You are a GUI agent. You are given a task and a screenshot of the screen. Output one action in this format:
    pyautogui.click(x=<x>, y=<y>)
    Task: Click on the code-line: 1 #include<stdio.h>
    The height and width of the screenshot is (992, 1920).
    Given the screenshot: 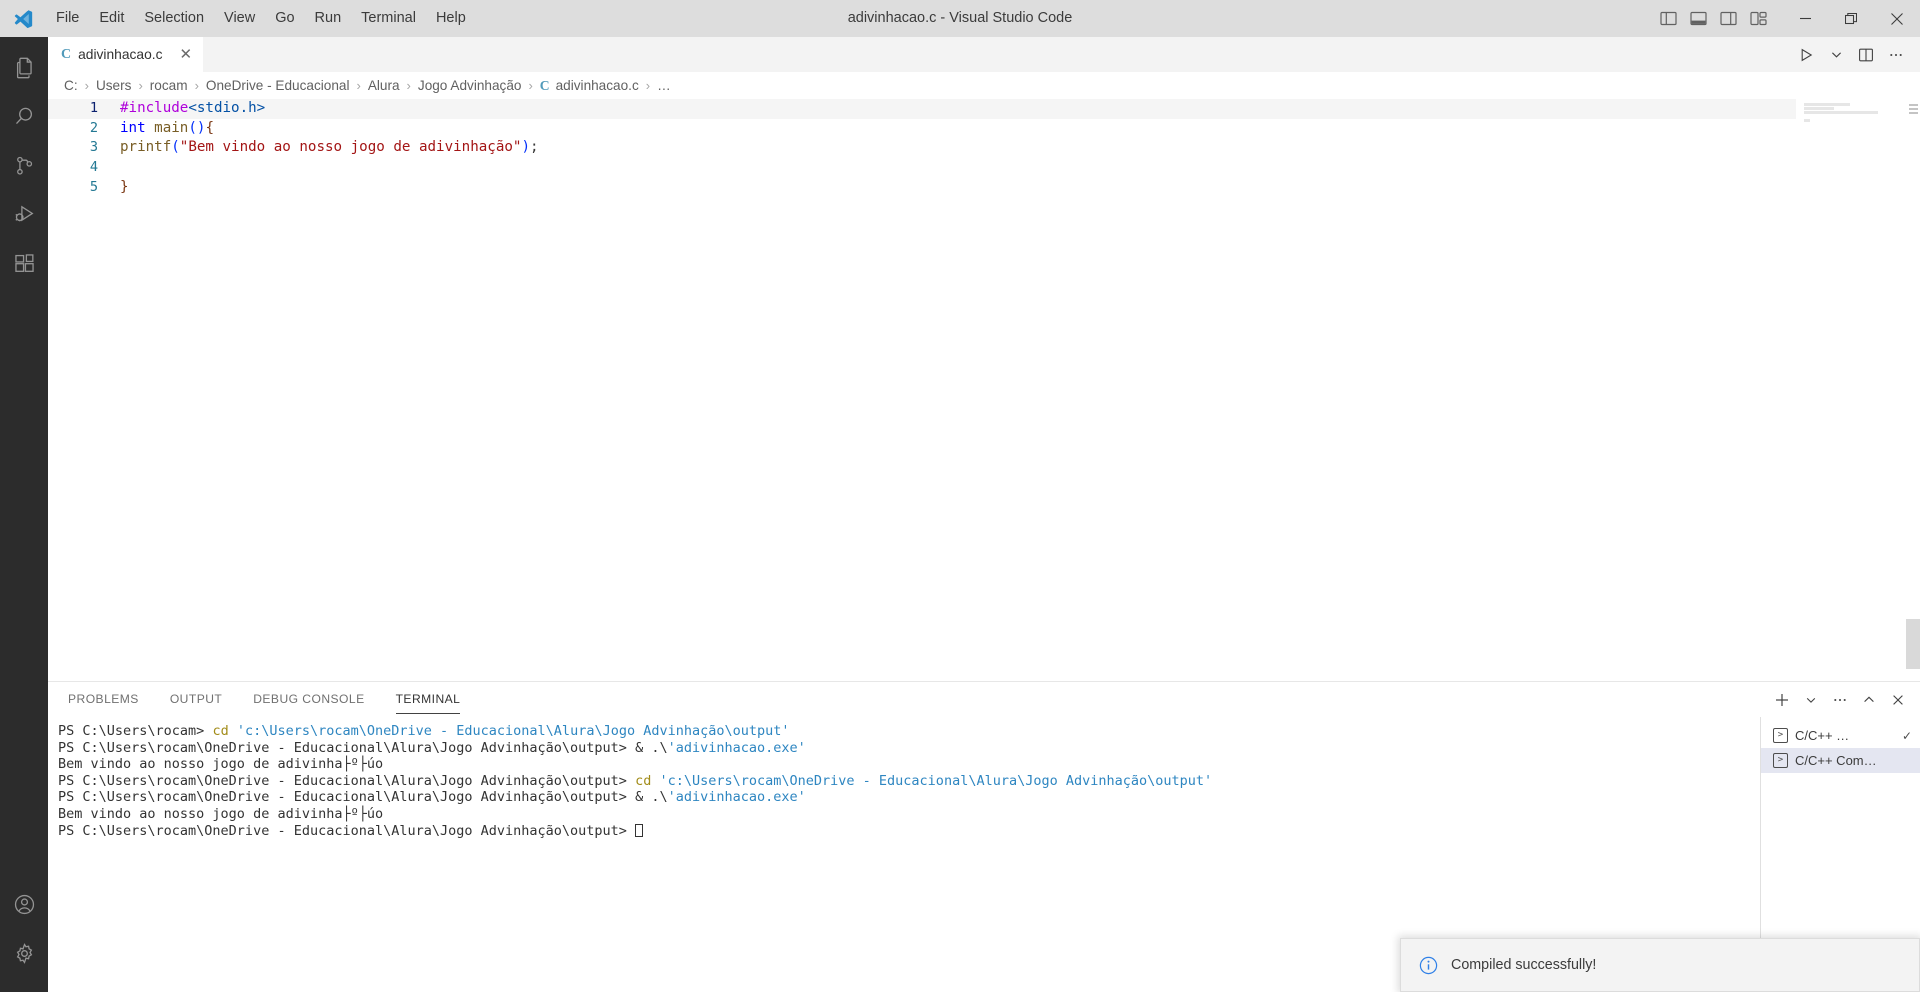 What is the action you would take?
    pyautogui.click(x=984, y=109)
    